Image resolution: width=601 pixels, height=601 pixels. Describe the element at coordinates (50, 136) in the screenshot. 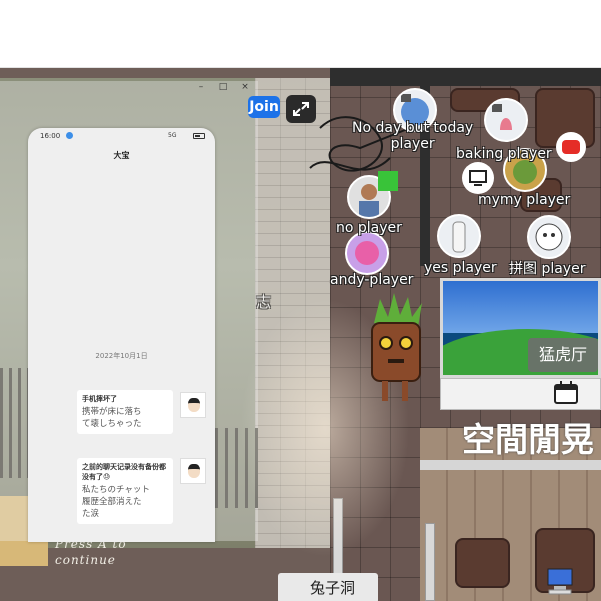

I see `status-time: 16:00` at that location.